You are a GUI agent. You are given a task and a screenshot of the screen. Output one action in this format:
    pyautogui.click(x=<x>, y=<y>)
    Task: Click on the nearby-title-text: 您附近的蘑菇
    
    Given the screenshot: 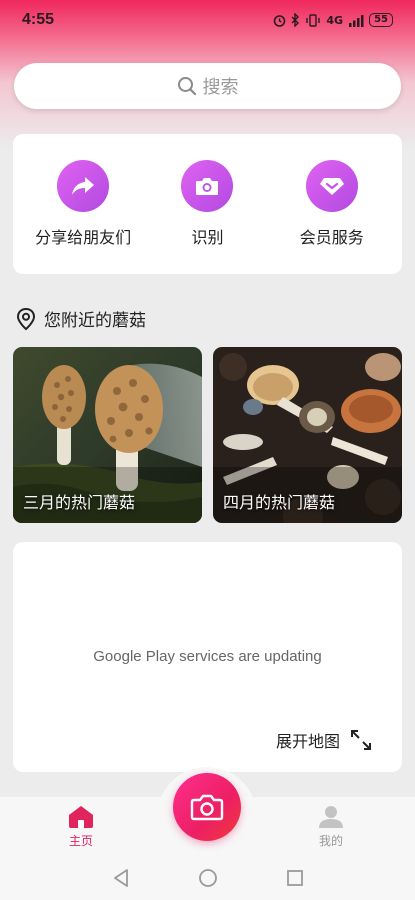 What is the action you would take?
    pyautogui.click(x=95, y=321)
    